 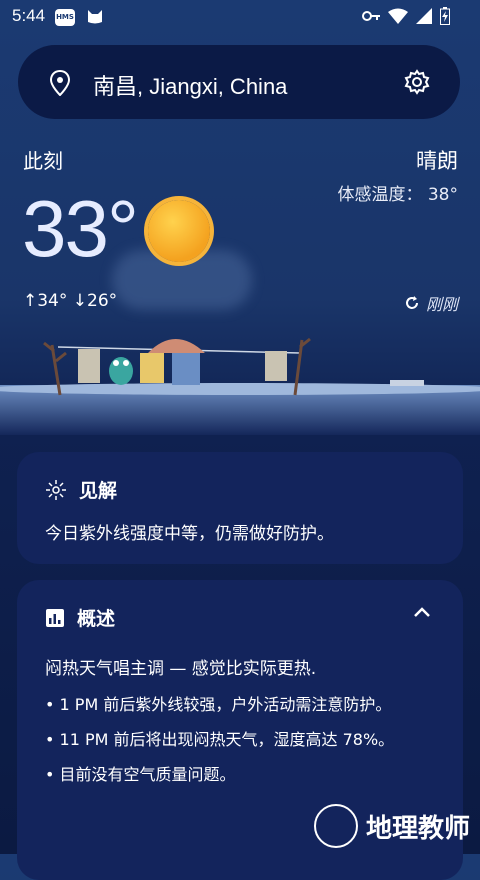 I want to click on bar-chart-icon, so click(x=55, y=617).